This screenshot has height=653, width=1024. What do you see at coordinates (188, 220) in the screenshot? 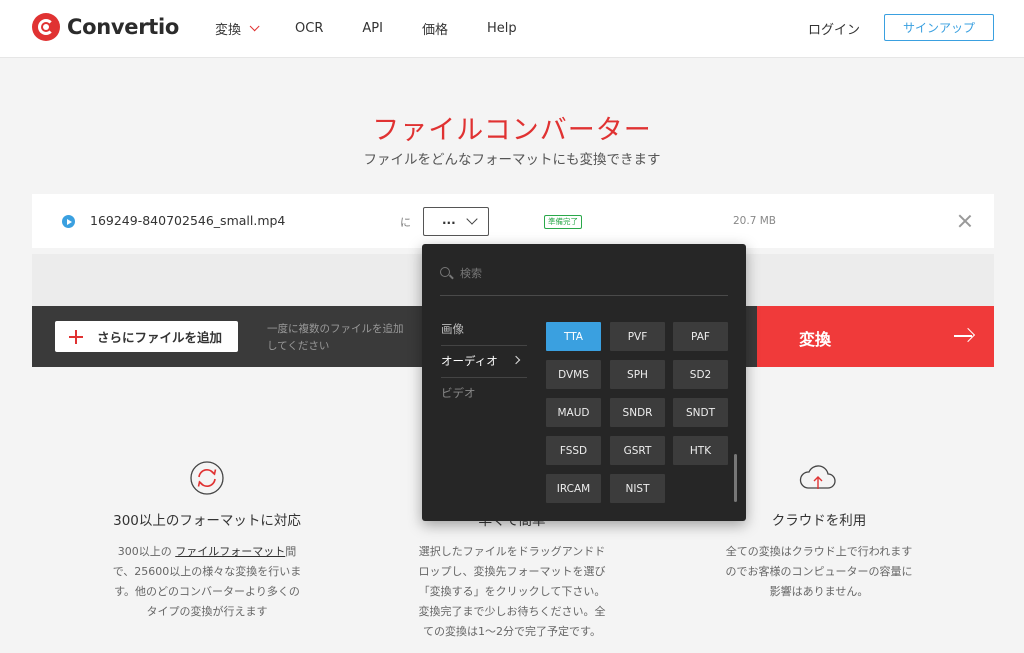
I see `file-name: 169249-840702546_small.mp4` at bounding box center [188, 220].